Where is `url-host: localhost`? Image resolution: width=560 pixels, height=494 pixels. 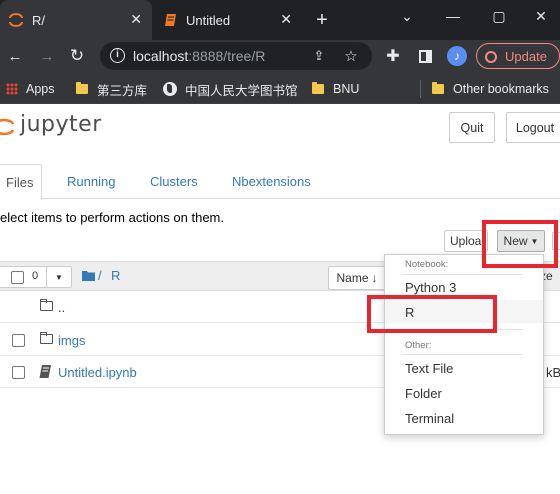 url-host: localhost is located at coordinates (161, 56).